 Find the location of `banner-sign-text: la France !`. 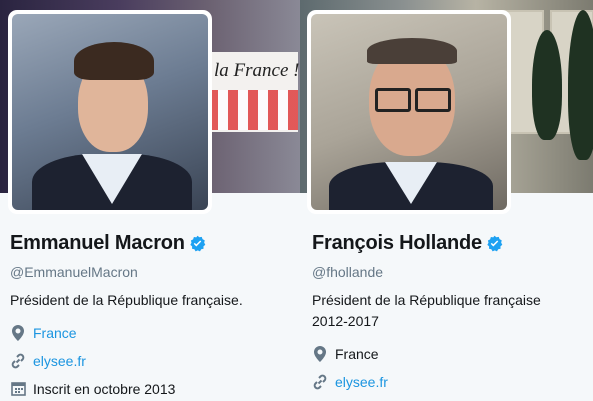

banner-sign-text: la France ! is located at coordinates (257, 70).